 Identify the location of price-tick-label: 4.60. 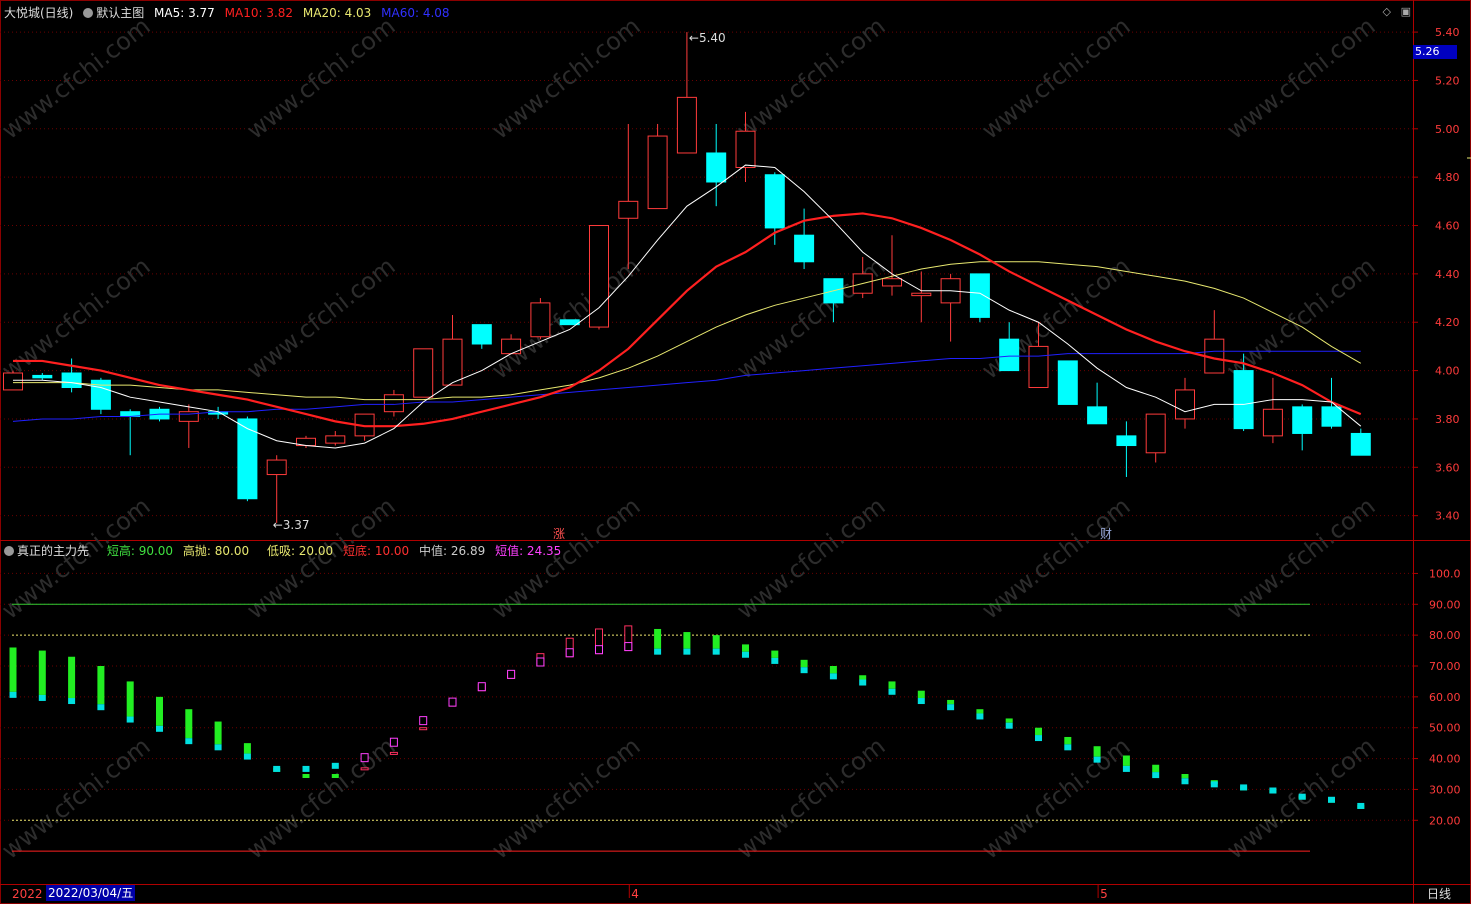
(1447, 226).